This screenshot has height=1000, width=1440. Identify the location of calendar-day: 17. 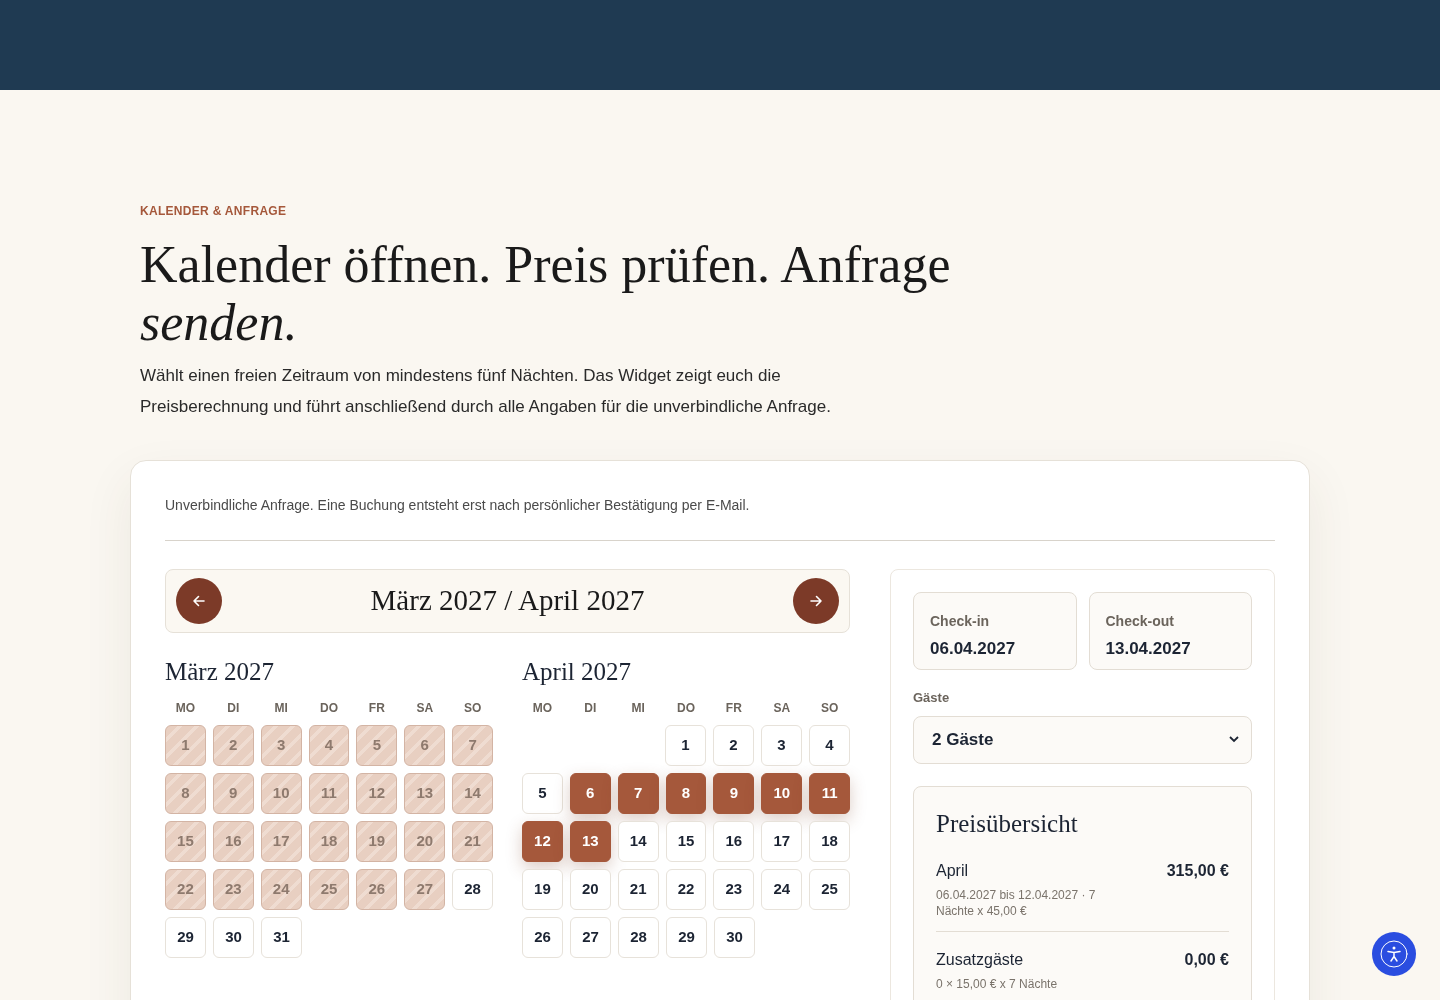
(782, 841).